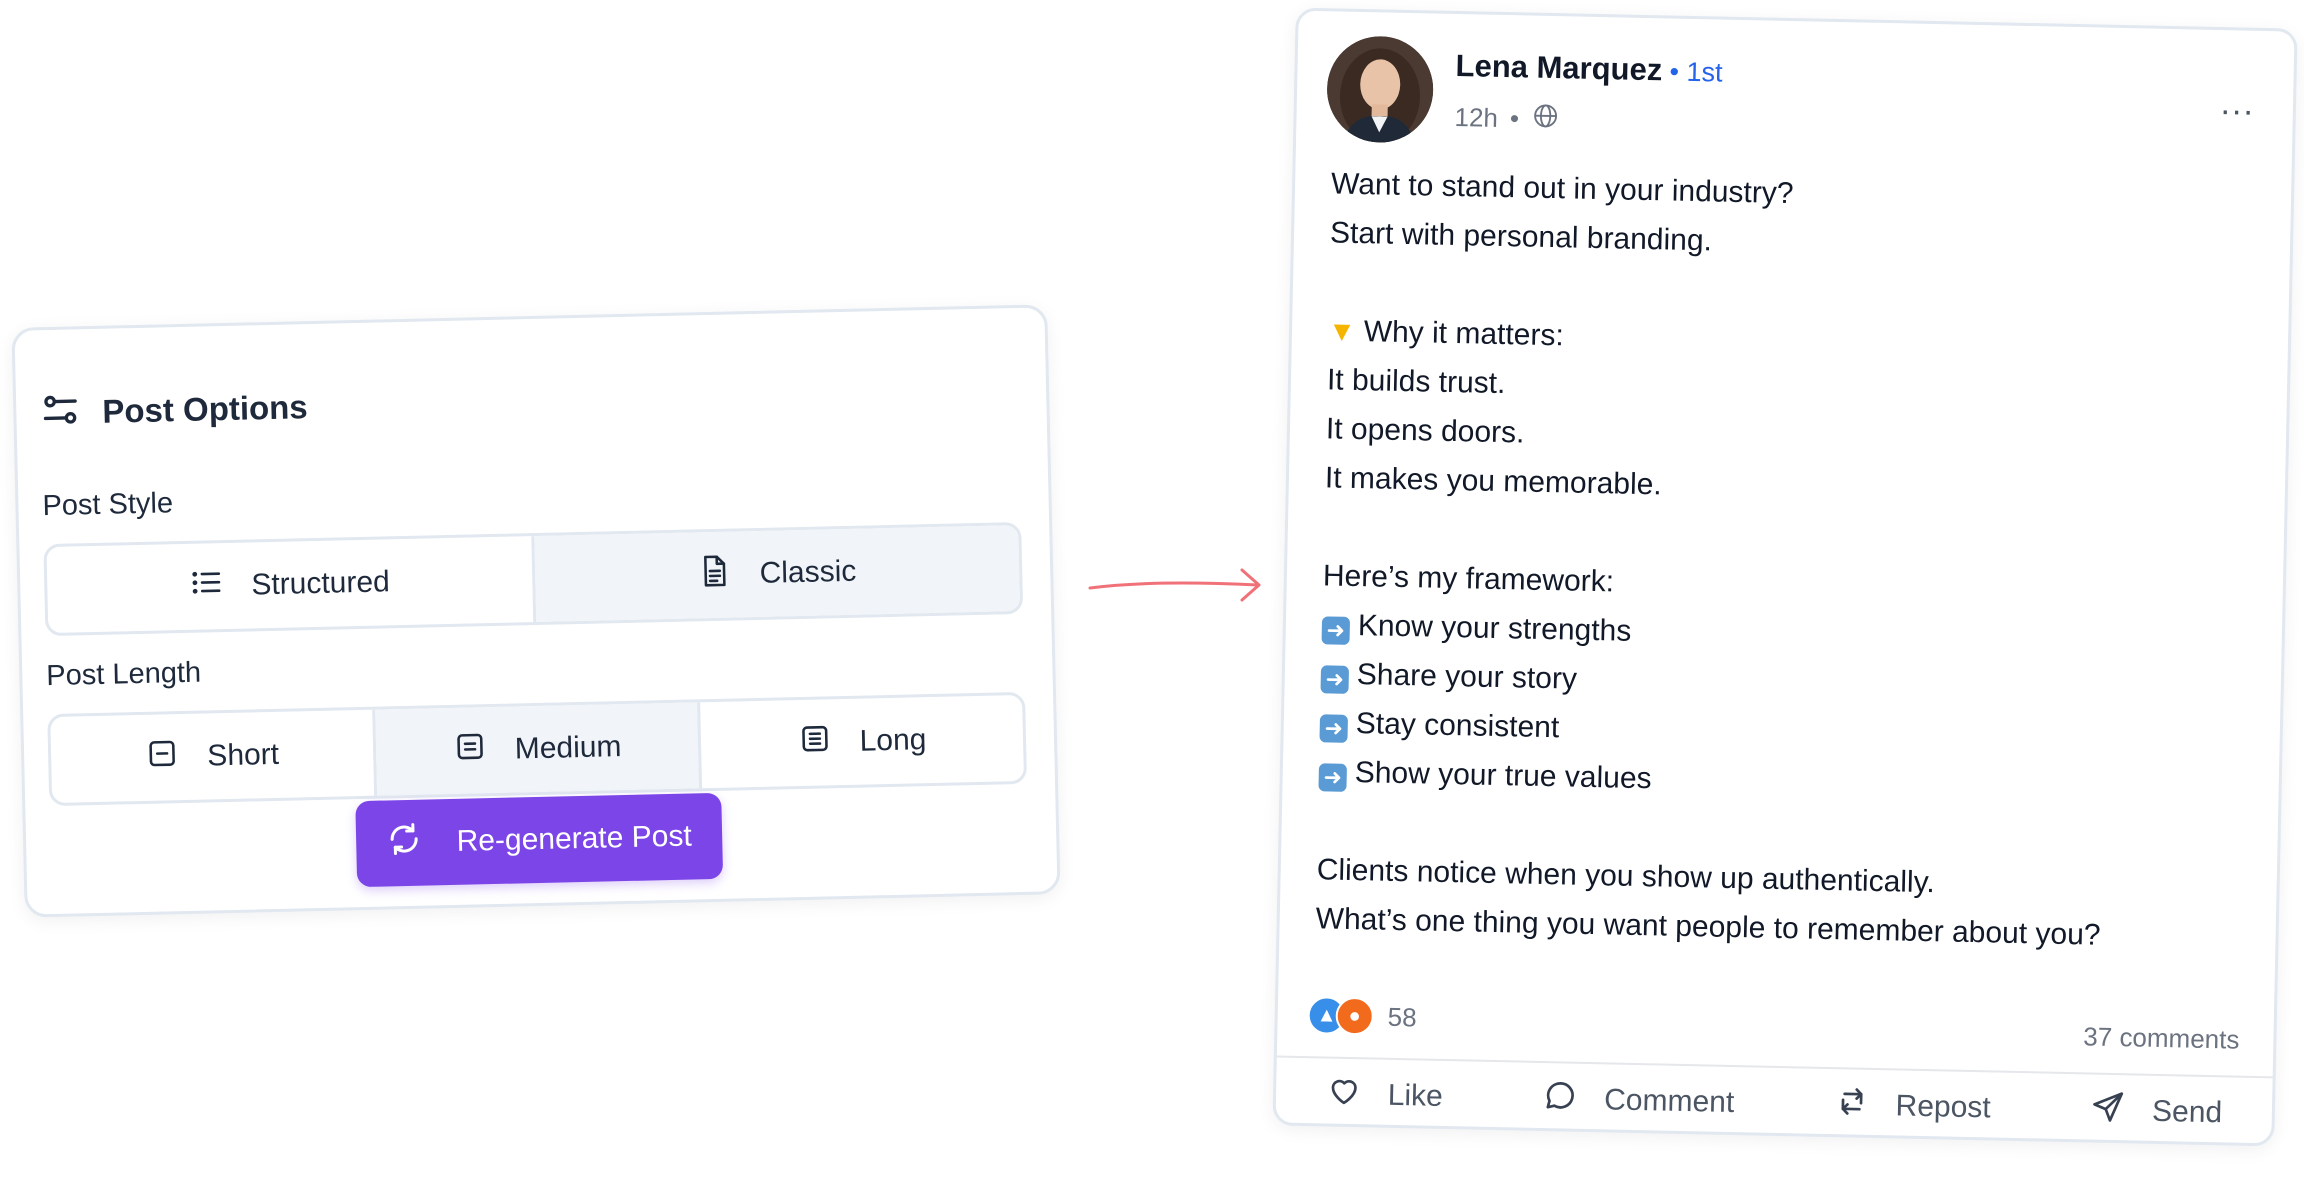  Describe the element at coordinates (1402, 1016) in the screenshot. I see `reaction-count: 58` at that location.